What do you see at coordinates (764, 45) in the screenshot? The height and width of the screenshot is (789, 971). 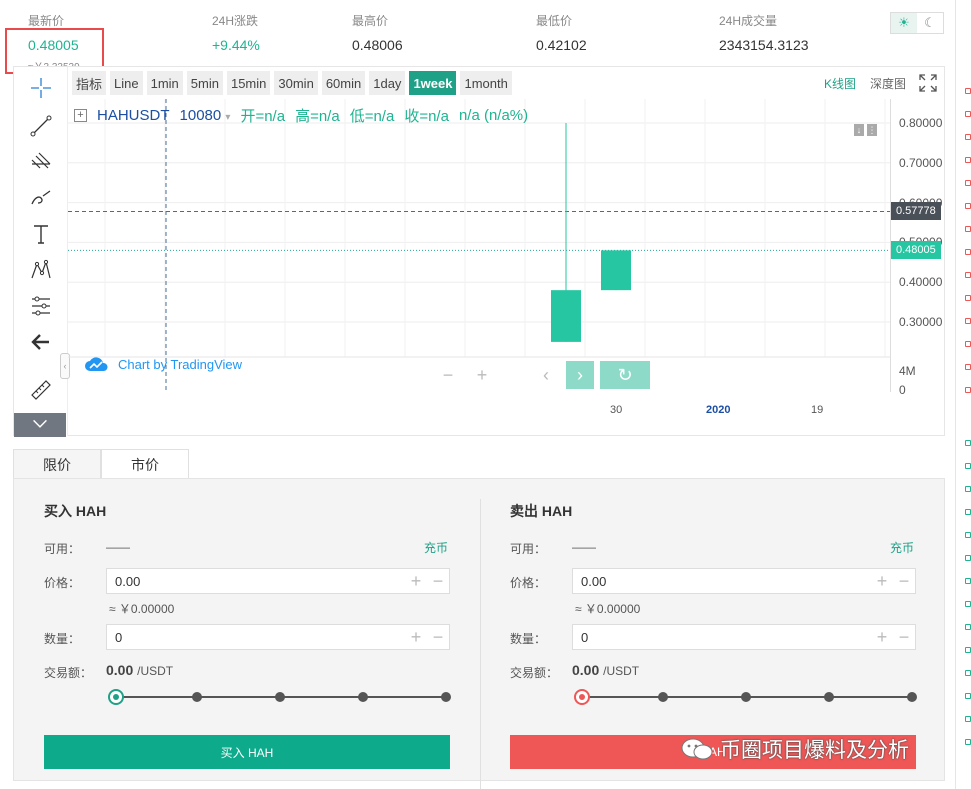 I see `volume-value: 2343154.3123` at bounding box center [764, 45].